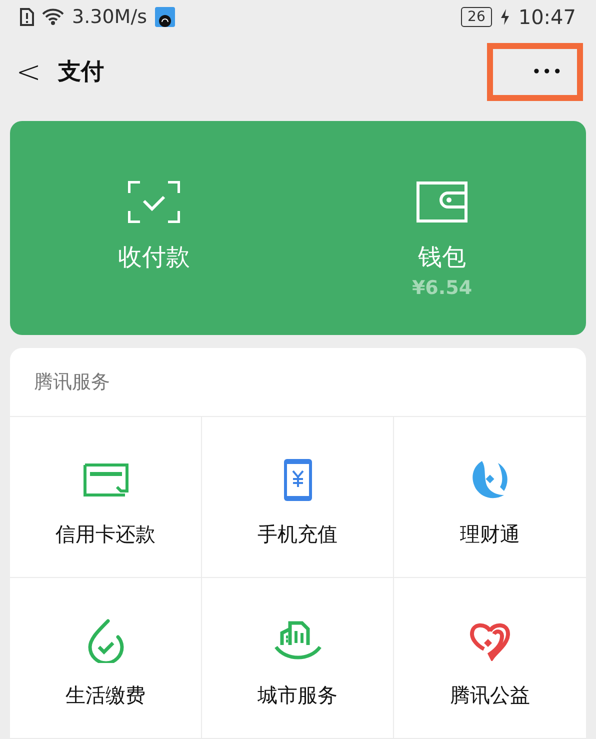  Describe the element at coordinates (81, 72) in the screenshot. I see `page-title: 支付` at that location.